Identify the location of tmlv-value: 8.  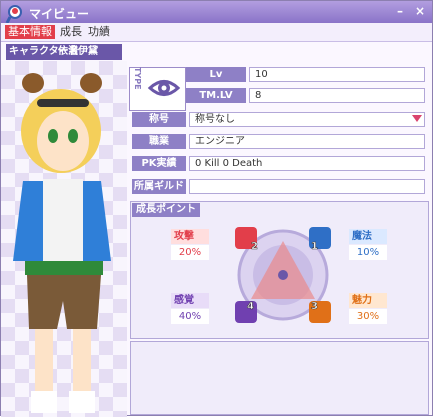
(337, 95).